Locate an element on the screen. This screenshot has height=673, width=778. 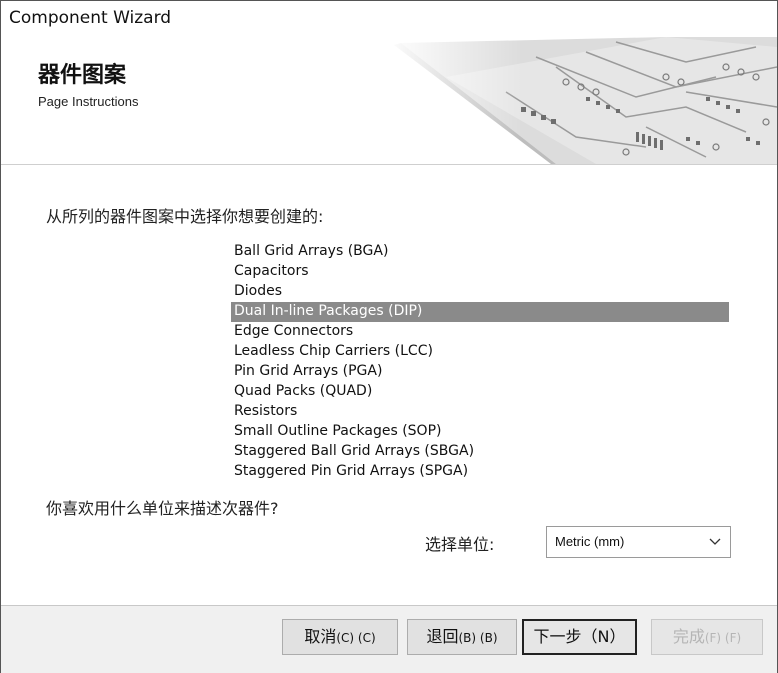
back-button-accelerator: (B) (B) is located at coordinates (478, 638).